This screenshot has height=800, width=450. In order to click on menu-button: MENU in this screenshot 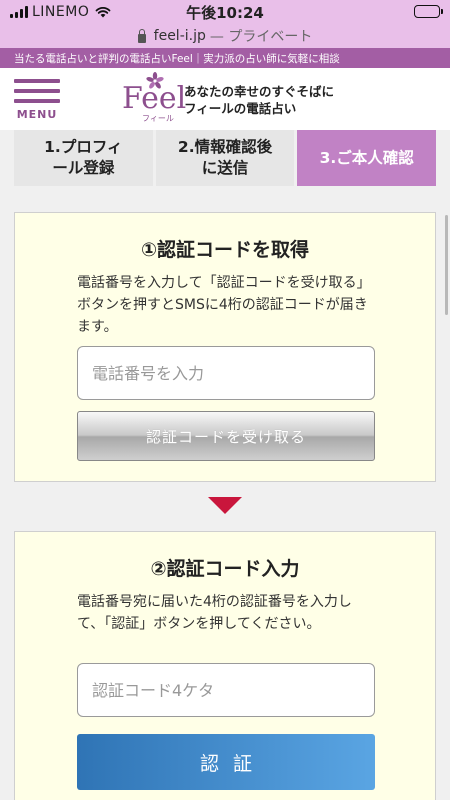, I will do `click(37, 103)`.